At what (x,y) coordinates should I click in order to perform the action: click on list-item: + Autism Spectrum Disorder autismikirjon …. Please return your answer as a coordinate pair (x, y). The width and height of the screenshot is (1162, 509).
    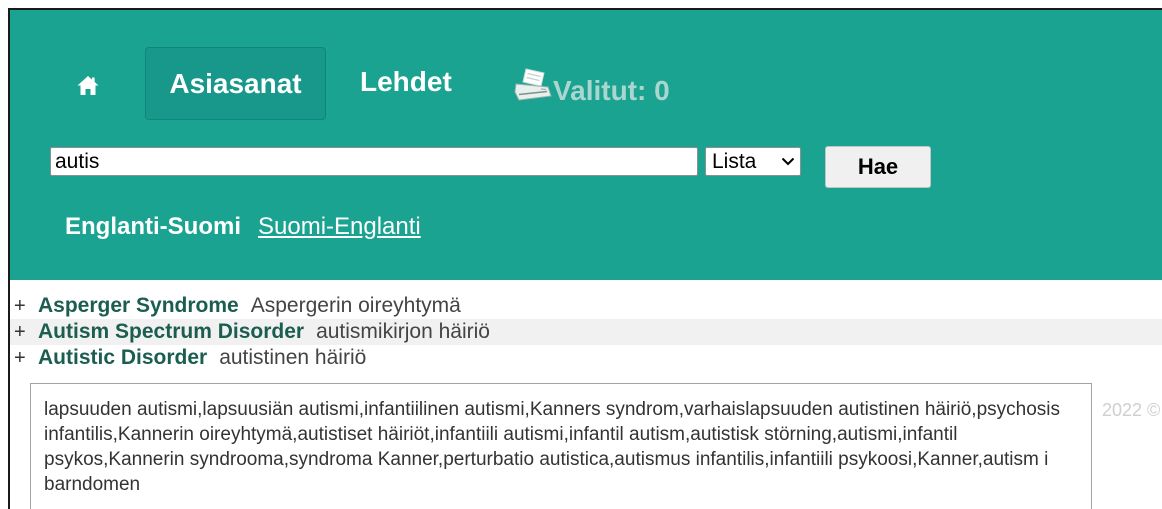
    Looking at the image, I should click on (586, 332).